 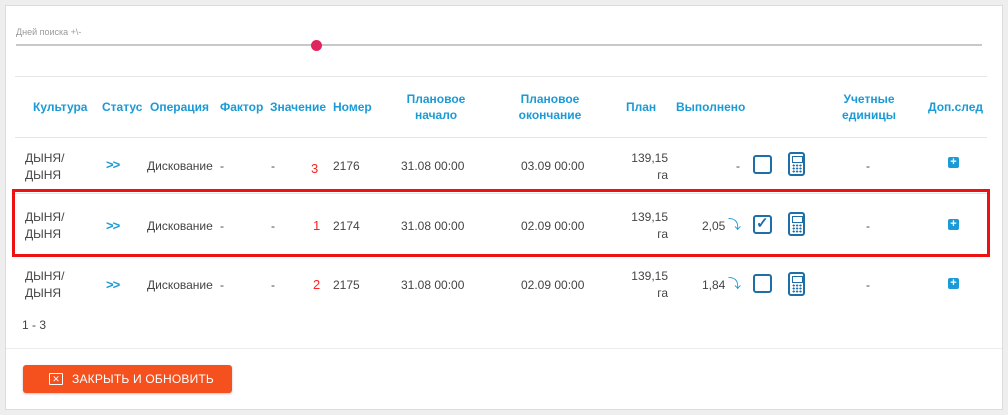 I want to click on footer-divider, so click(x=504, y=348).